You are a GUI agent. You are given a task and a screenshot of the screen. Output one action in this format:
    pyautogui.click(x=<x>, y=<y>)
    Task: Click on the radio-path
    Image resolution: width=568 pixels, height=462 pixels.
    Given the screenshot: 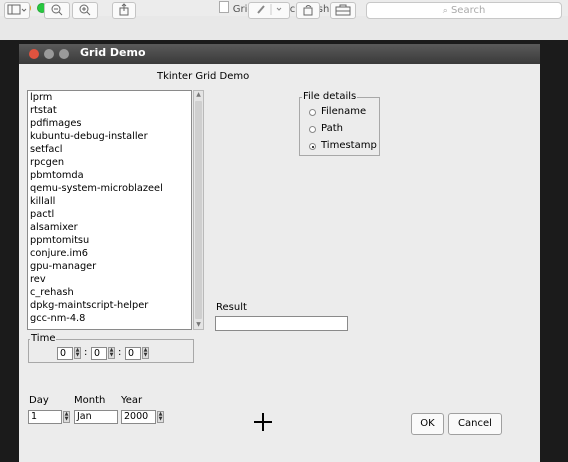 What is the action you would take?
    pyautogui.click(x=312, y=129)
    